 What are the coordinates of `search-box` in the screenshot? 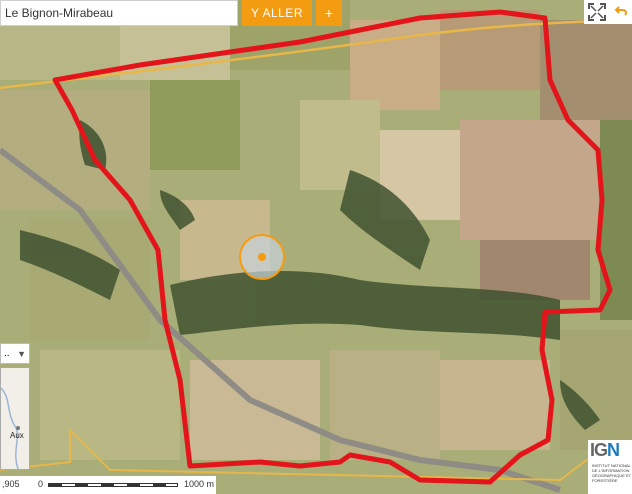 It's located at (119, 13).